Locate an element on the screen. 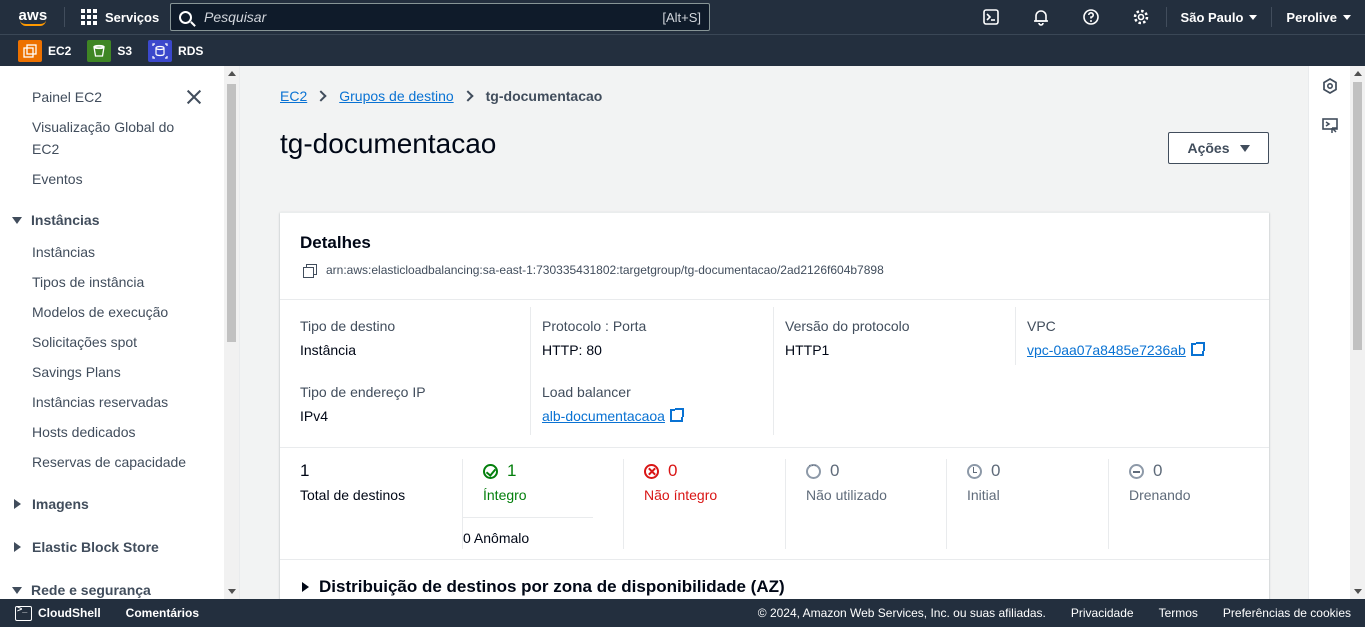  search-box: [Alt+S] is located at coordinates (440, 17).